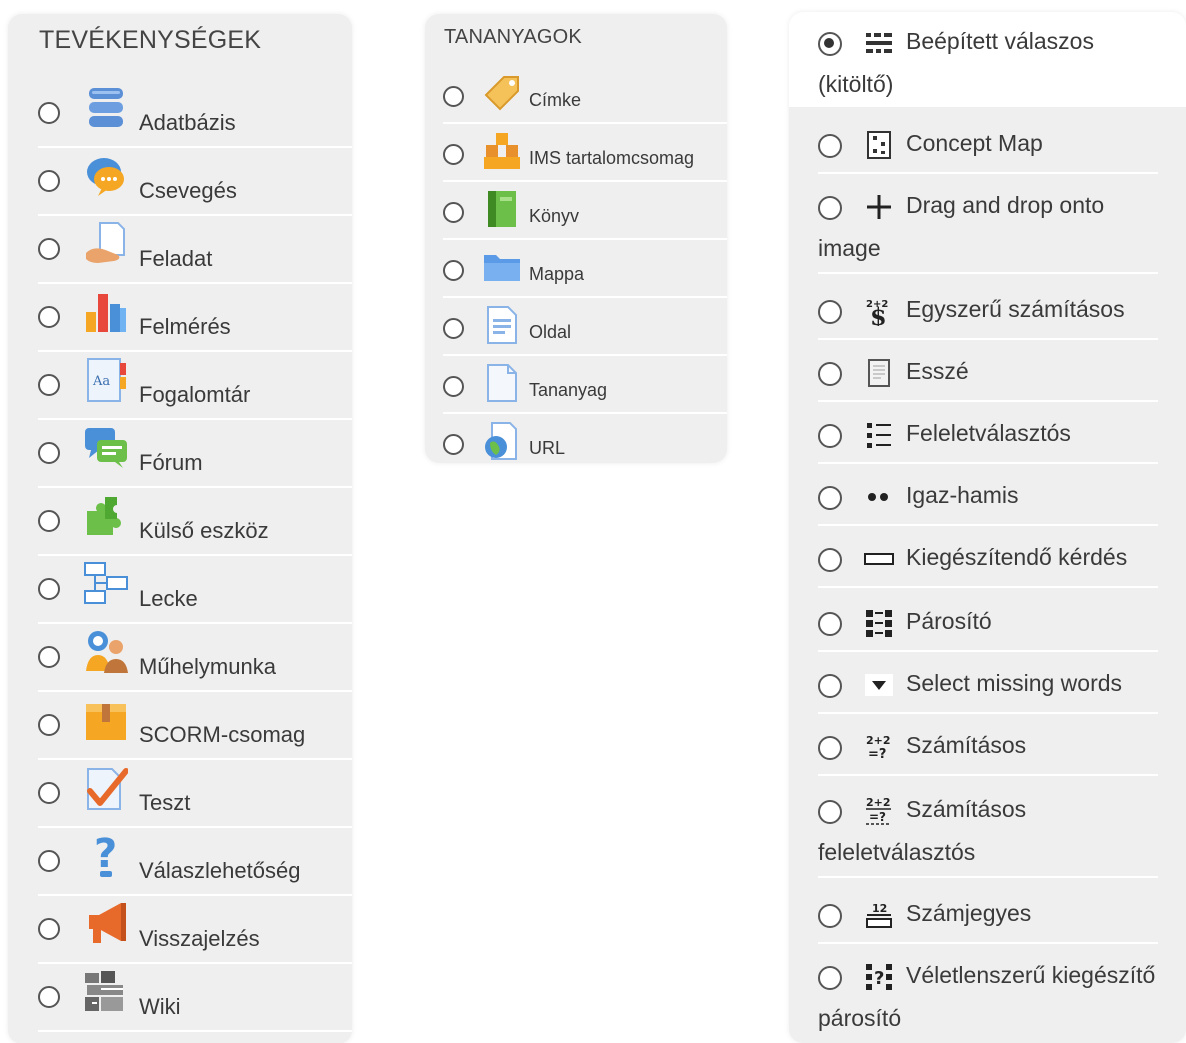  I want to click on activity-option: SCORM-csomag, so click(195, 726).